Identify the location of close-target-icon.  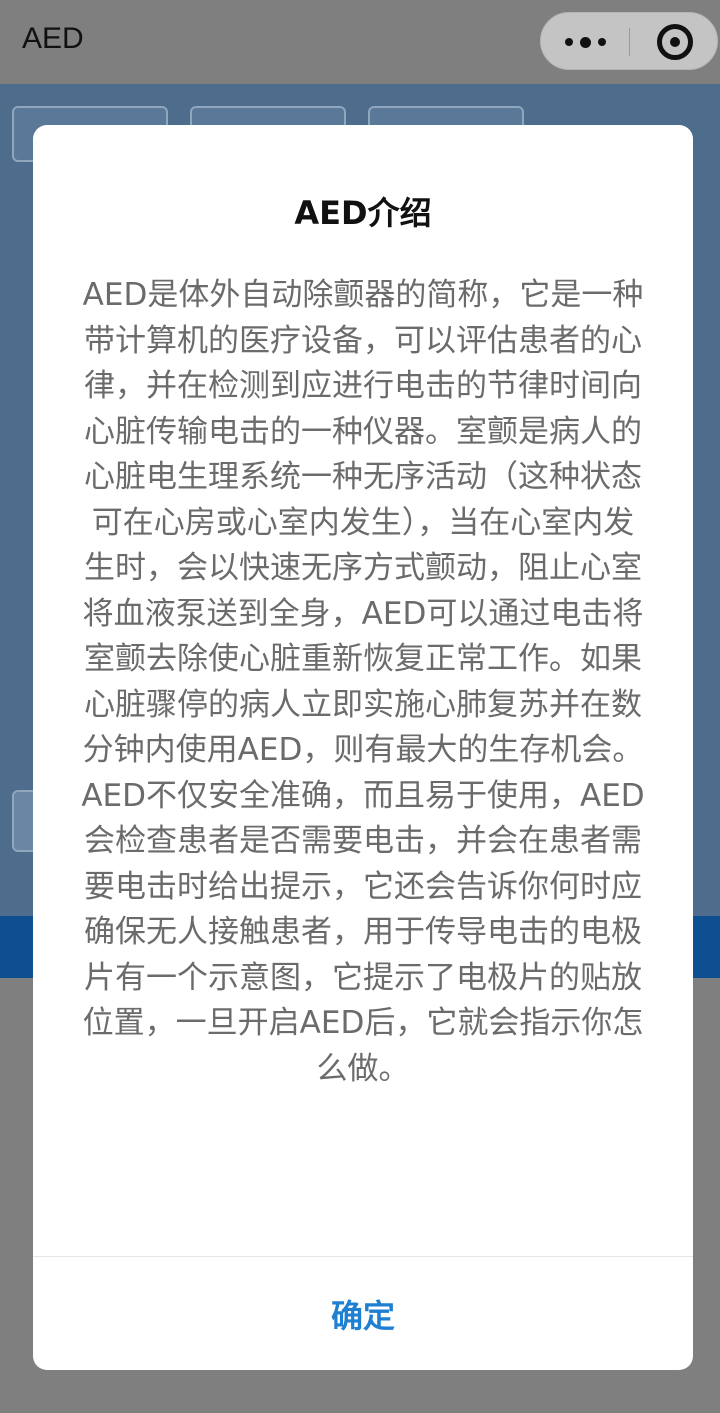
(675, 42).